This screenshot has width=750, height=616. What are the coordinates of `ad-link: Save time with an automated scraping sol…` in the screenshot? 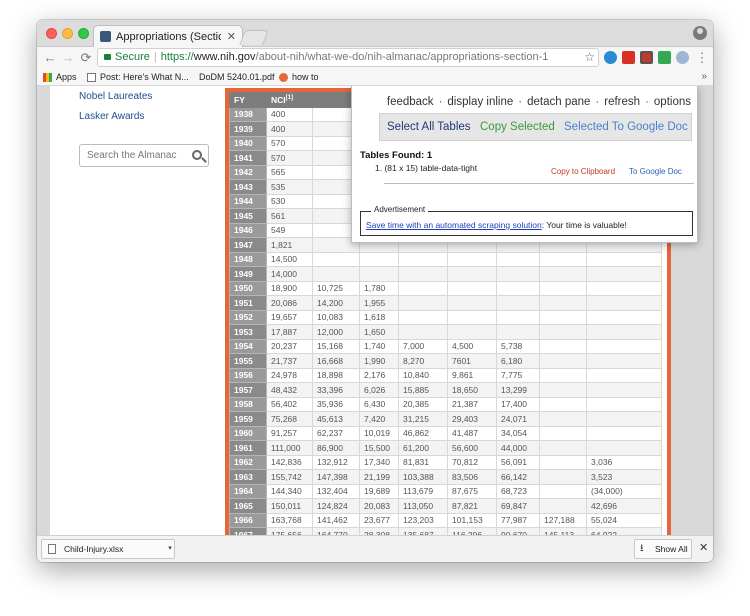 It's located at (454, 225).